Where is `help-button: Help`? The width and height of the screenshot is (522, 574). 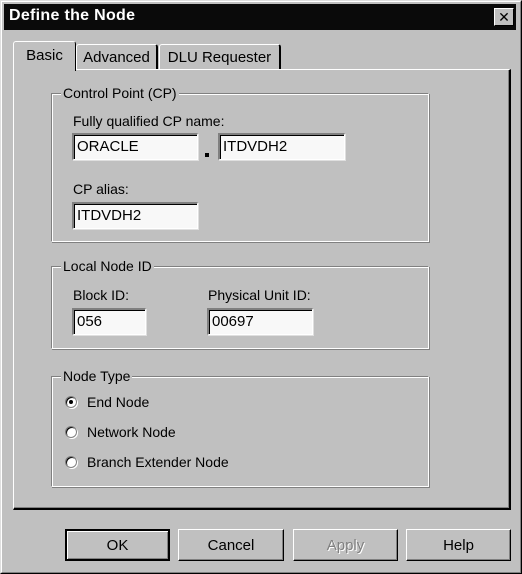 help-button: Help is located at coordinates (458, 545).